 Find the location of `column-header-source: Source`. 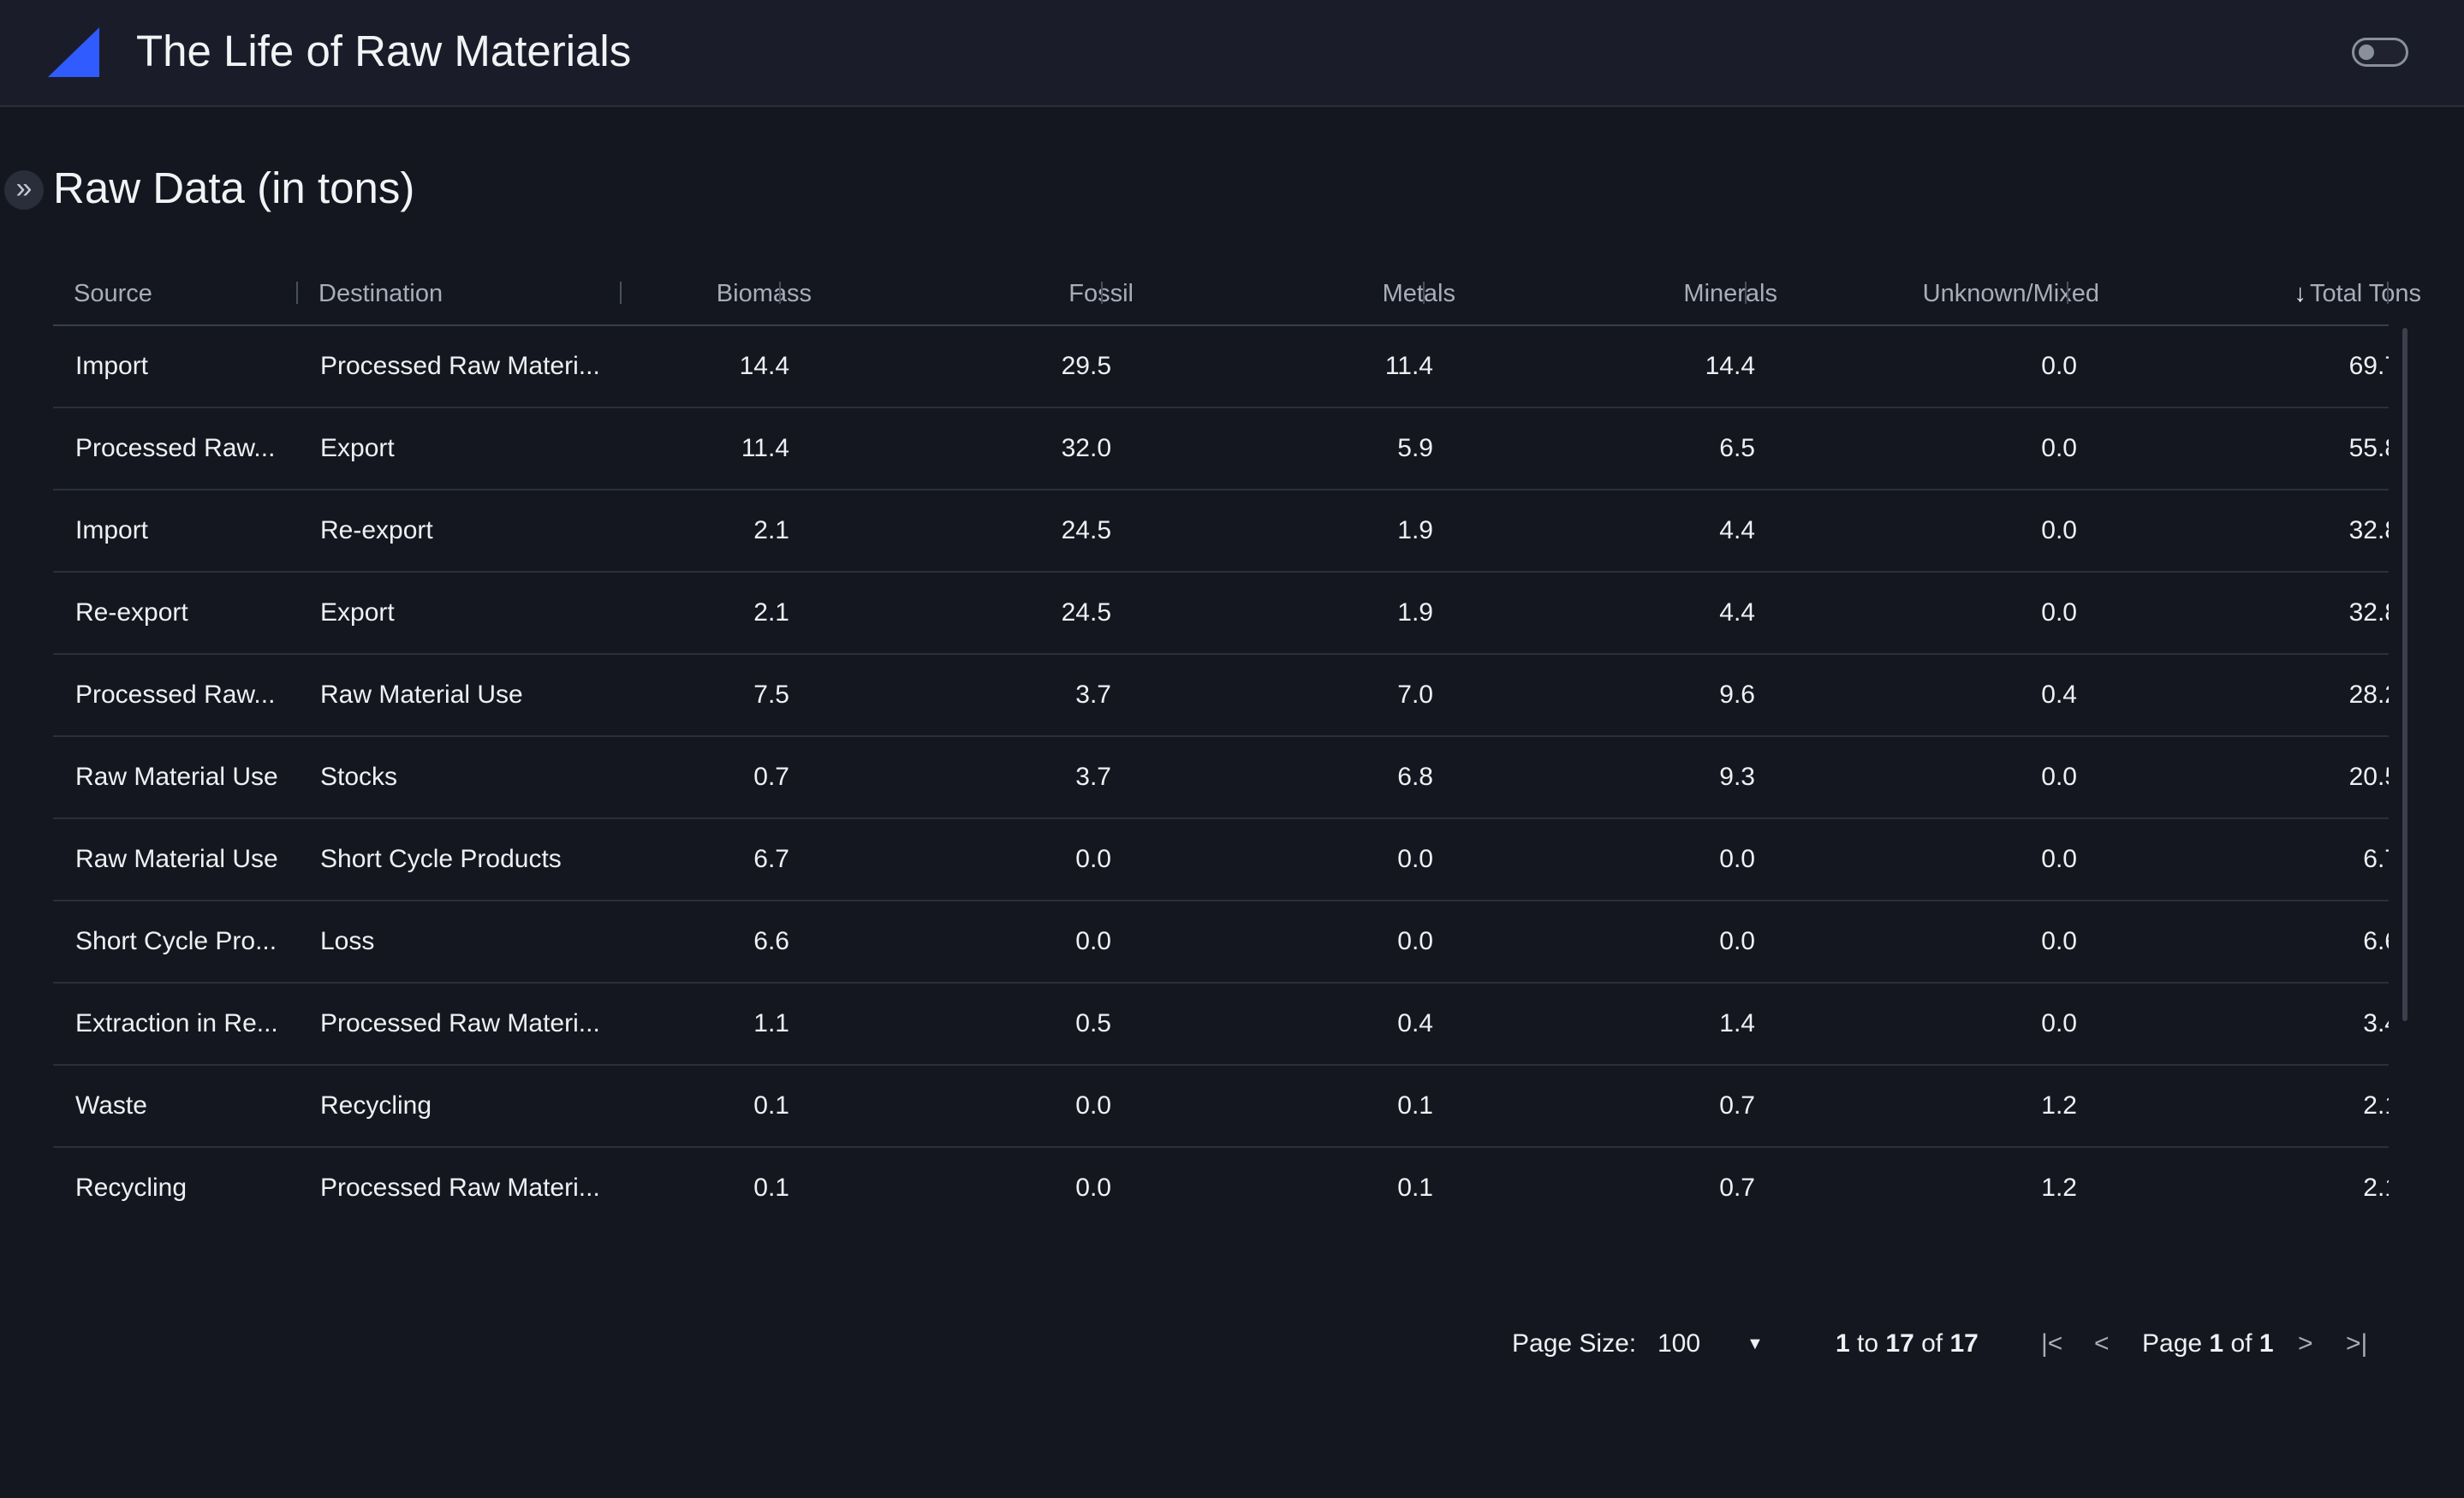

column-header-source: Source is located at coordinates (181, 293).